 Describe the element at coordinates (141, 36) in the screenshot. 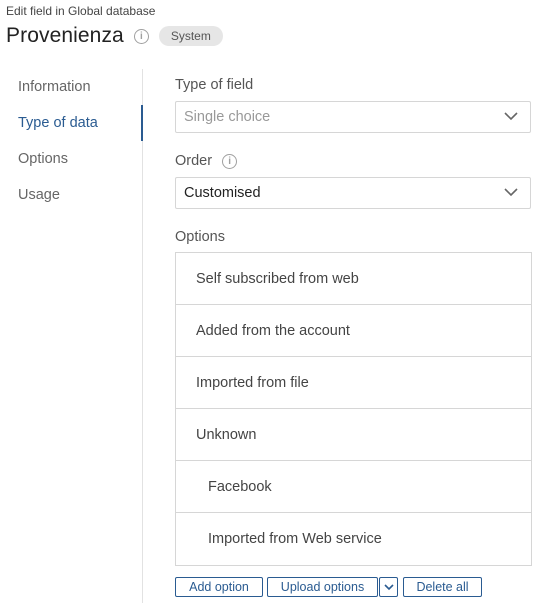

I see `info-icon: i` at that location.